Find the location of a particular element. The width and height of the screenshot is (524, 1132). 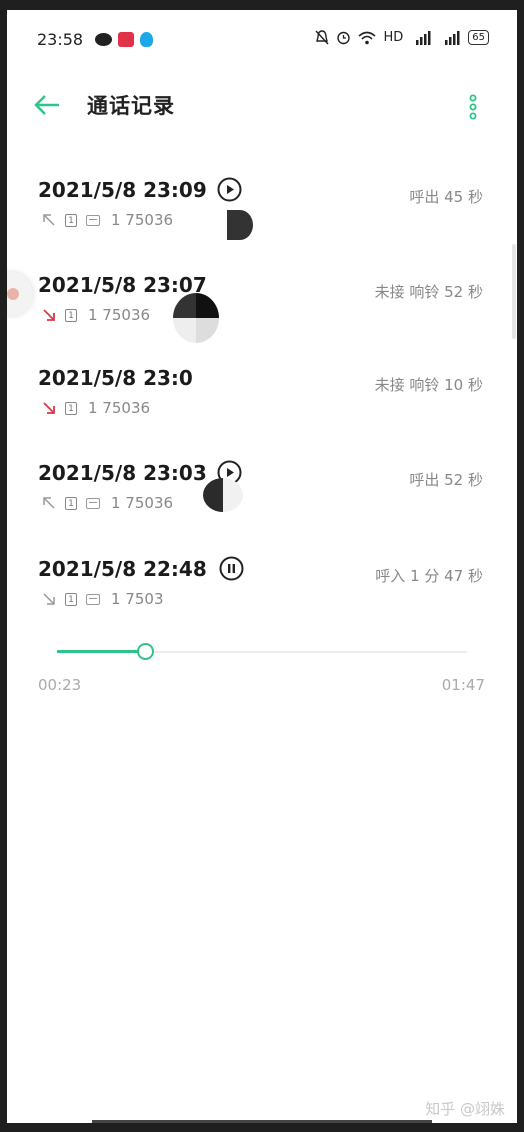

playback-progress is located at coordinates (101, 651).